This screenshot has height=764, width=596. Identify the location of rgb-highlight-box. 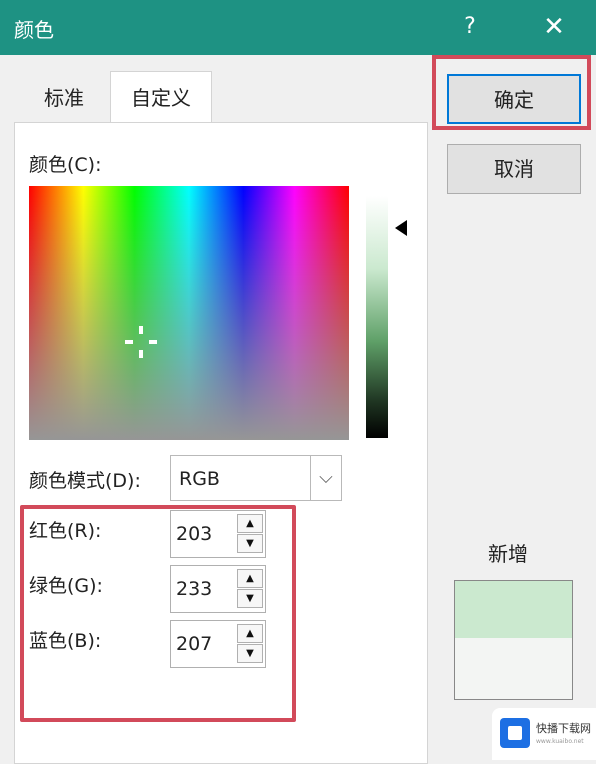
(158, 613).